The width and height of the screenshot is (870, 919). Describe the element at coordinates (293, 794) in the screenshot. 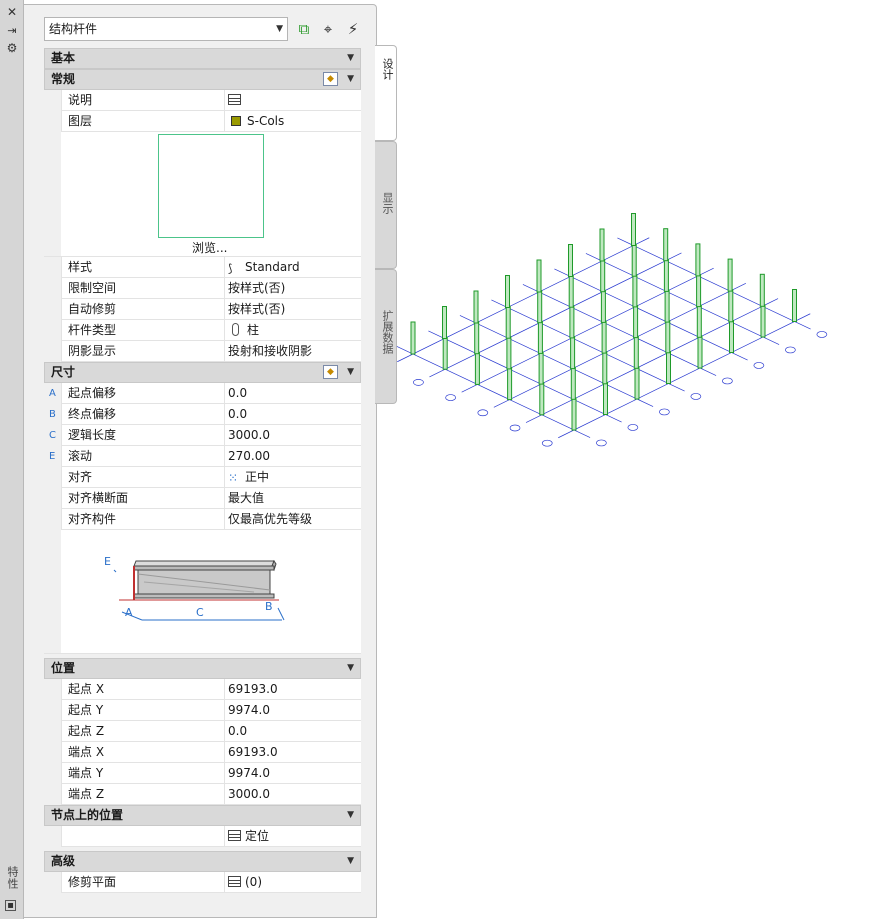

I see `end-z-value: 3000.0` at that location.